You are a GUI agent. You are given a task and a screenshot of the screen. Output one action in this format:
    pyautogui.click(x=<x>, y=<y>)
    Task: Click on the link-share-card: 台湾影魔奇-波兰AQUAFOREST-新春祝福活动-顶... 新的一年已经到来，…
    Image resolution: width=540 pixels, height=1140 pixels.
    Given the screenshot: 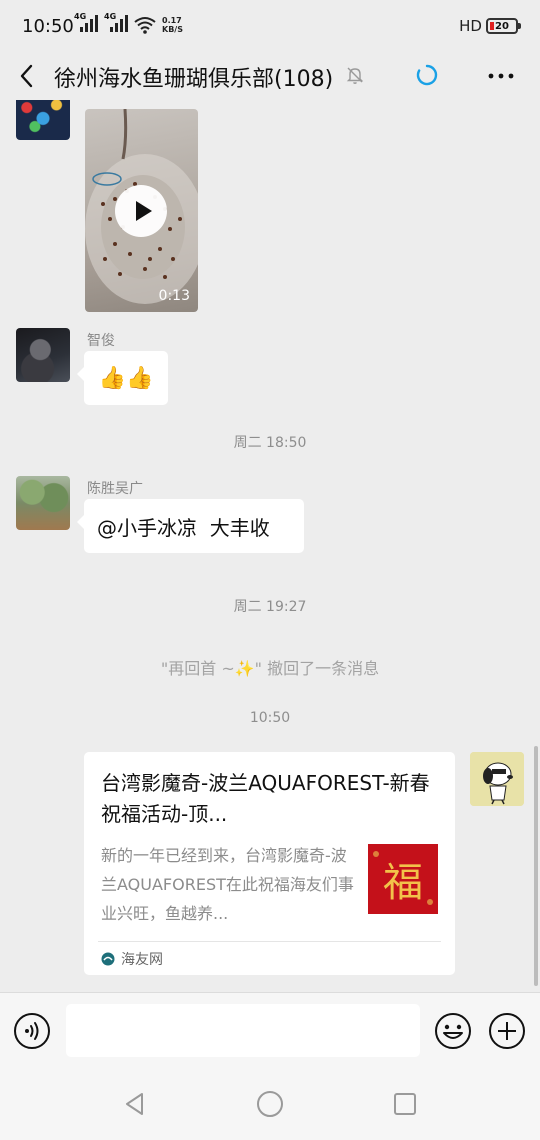 What is the action you would take?
    pyautogui.click(x=269, y=863)
    